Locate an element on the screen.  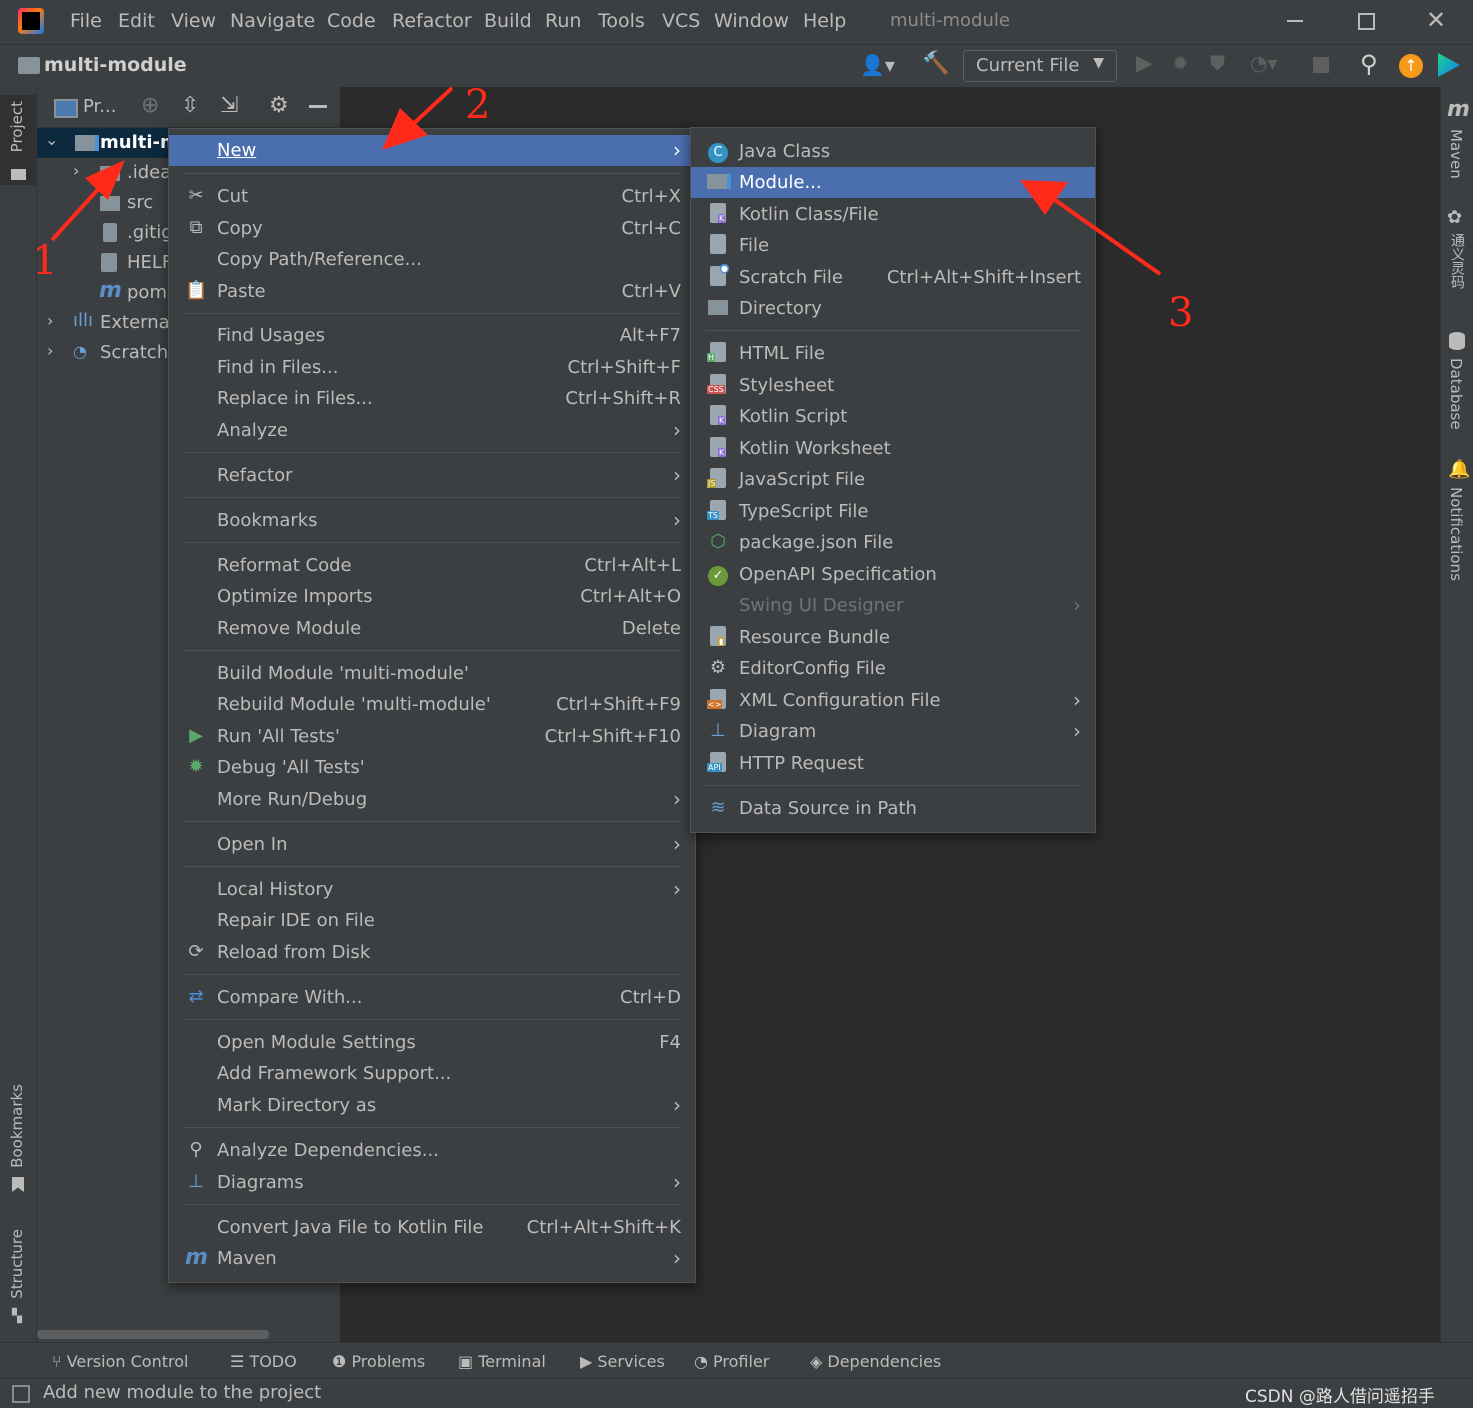
dependencies-tab: ◈ Dependencies is located at coordinates (875, 1361).